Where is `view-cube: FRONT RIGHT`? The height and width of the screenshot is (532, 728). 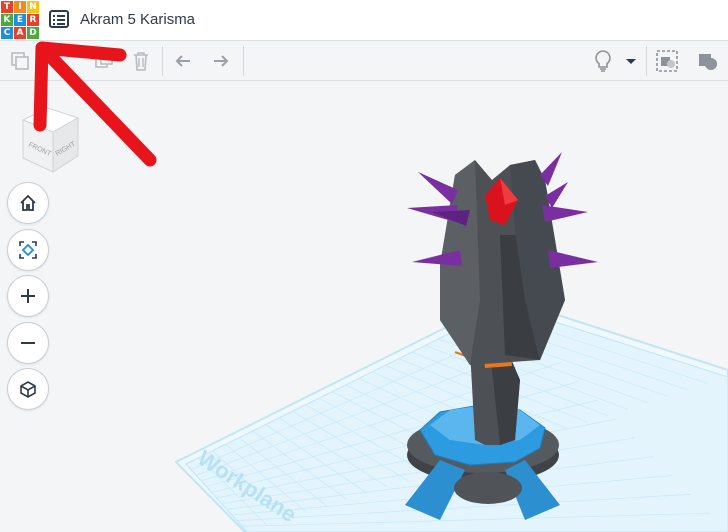
view-cube: FRONT RIGHT is located at coordinates (53, 137).